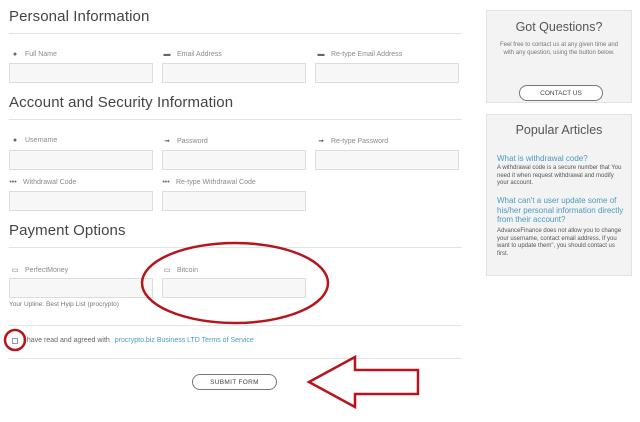 This screenshot has width=640, height=422. I want to click on got-questions-title: Got Questions?, so click(559, 27).